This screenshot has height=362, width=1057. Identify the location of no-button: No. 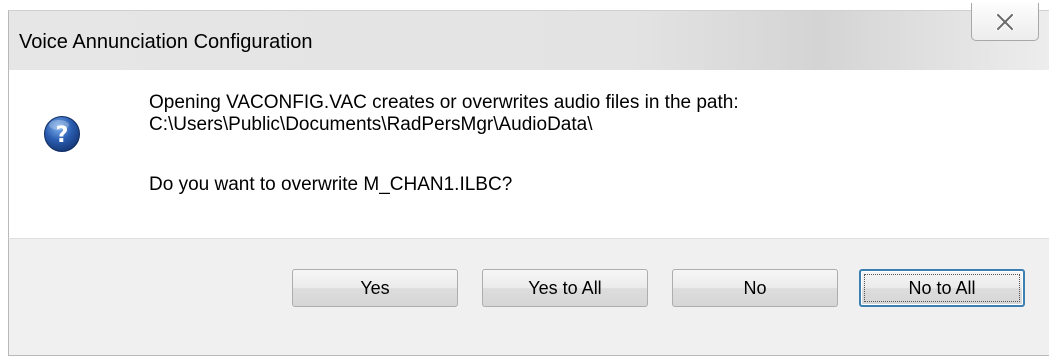
(755, 288).